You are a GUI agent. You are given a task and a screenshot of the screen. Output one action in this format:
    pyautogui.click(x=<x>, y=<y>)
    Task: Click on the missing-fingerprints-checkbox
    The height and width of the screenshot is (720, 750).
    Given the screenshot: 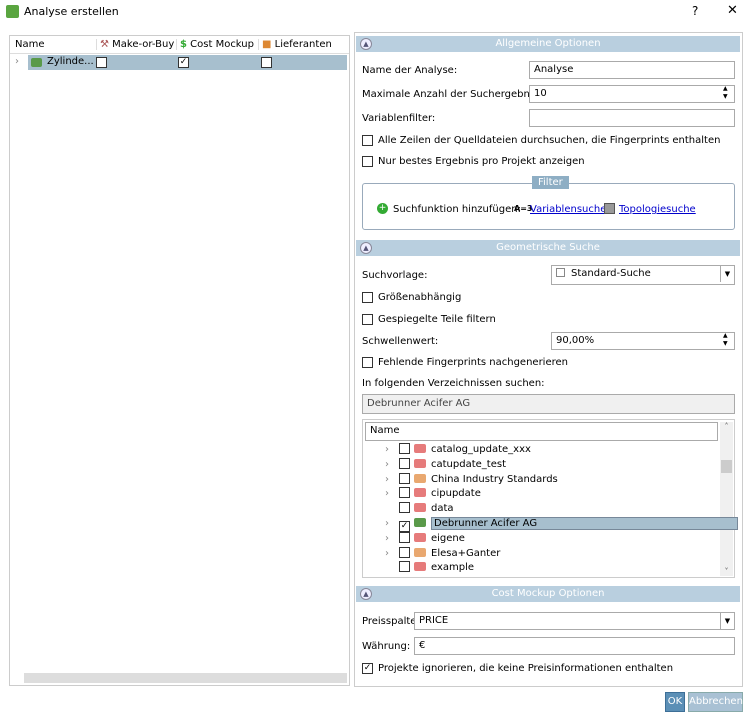 What is the action you would take?
    pyautogui.click(x=367, y=362)
    